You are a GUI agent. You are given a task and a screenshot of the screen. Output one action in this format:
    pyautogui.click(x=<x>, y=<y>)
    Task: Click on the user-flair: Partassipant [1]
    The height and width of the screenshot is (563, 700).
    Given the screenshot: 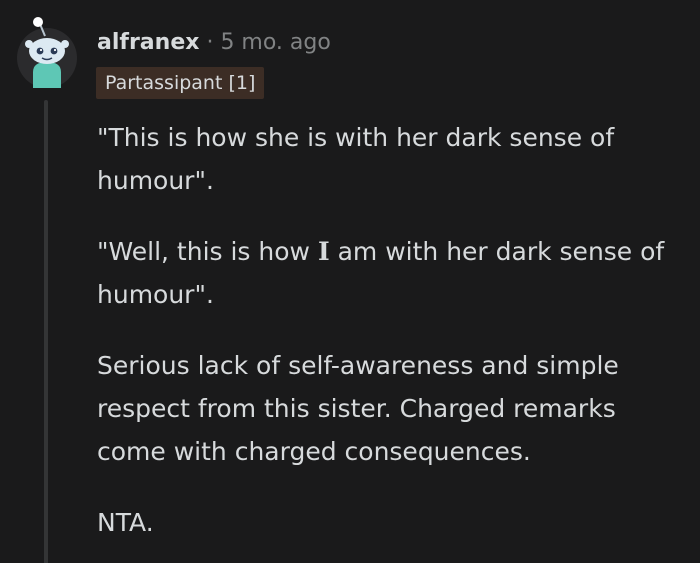 What is the action you would take?
    pyautogui.click(x=180, y=83)
    